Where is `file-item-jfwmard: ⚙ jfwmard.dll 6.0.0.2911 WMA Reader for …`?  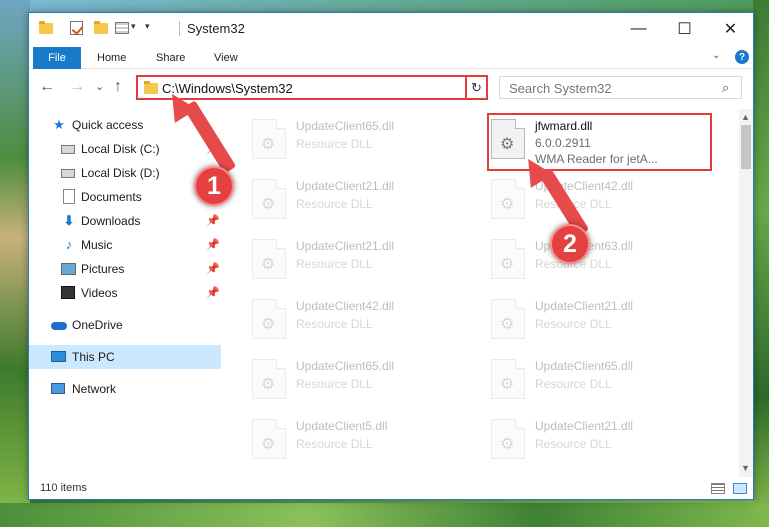 file-item-jfwmard: ⚙ jfwmard.dll 6.0.0.2911 WMA Reader for … is located at coordinates (597, 140).